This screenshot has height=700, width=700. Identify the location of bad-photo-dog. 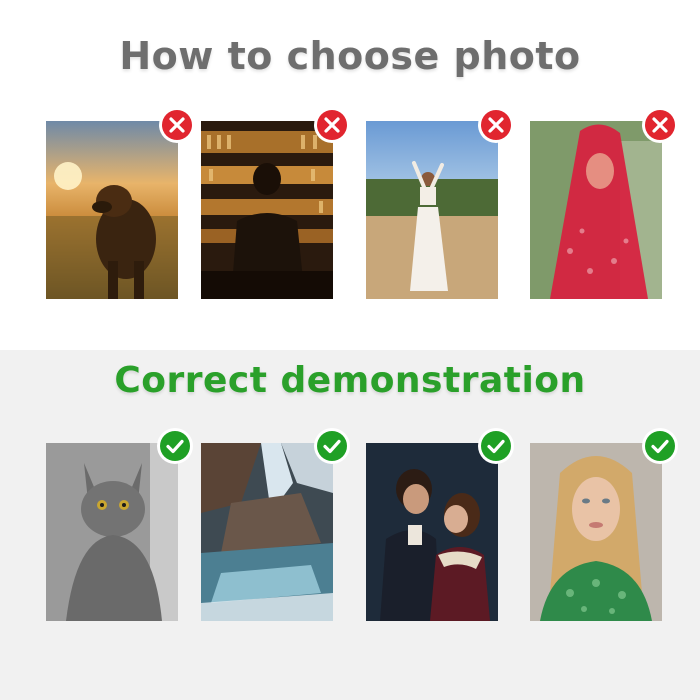
(112, 210).